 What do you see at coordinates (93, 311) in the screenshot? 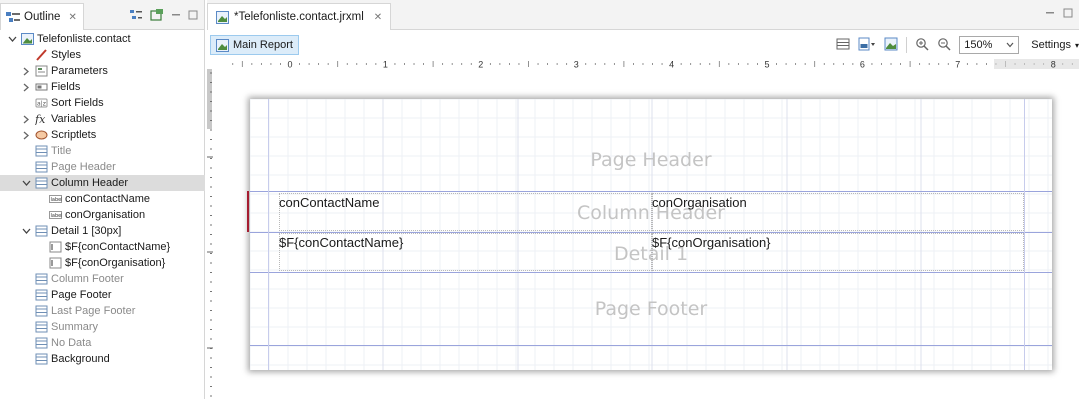
I see `tree-item-label: Last Page Footer` at bounding box center [93, 311].